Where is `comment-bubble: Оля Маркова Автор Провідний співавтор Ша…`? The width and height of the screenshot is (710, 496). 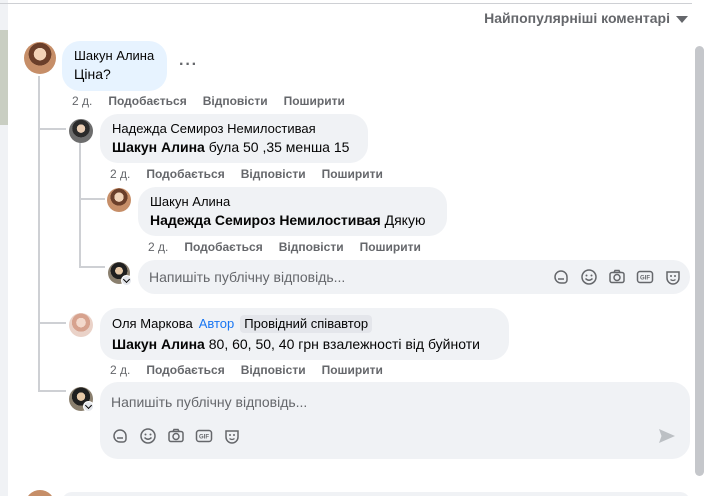
comment-bubble: Оля Маркова Автор Провідний співавтор Ша… is located at coordinates (304, 334).